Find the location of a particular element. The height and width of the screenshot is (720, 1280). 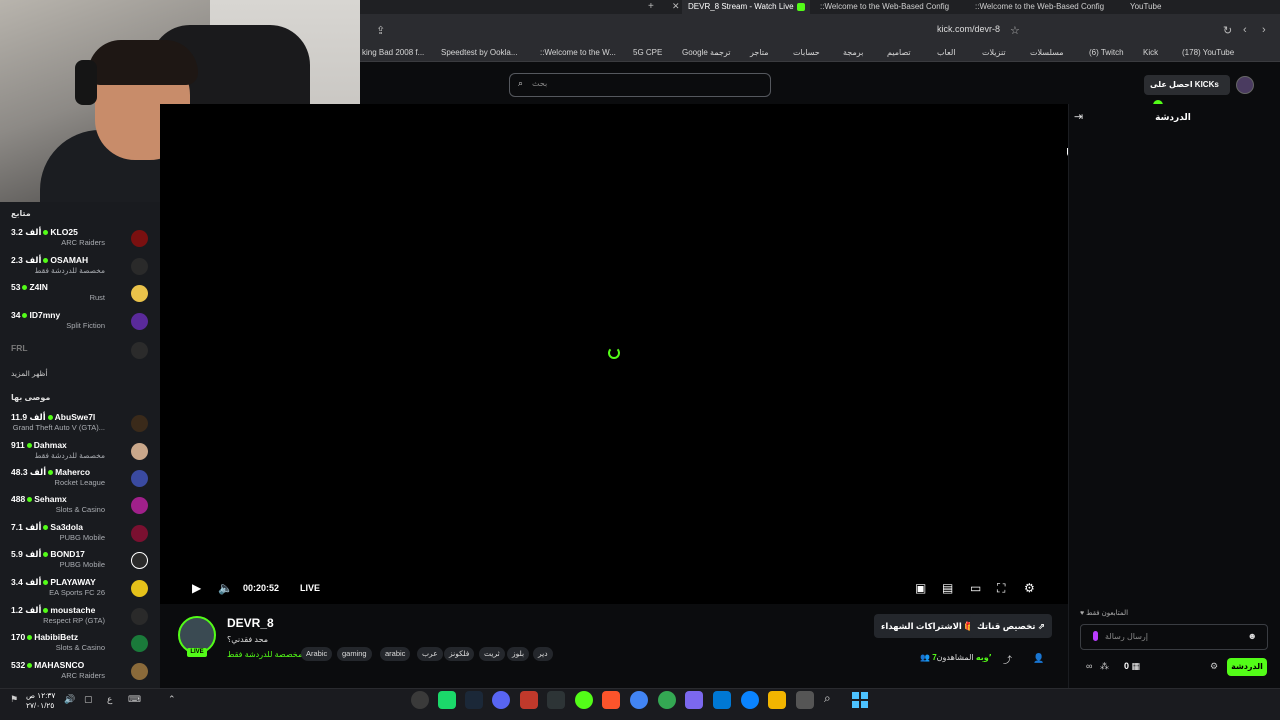

tag-chip: عرب is located at coordinates (430, 654).